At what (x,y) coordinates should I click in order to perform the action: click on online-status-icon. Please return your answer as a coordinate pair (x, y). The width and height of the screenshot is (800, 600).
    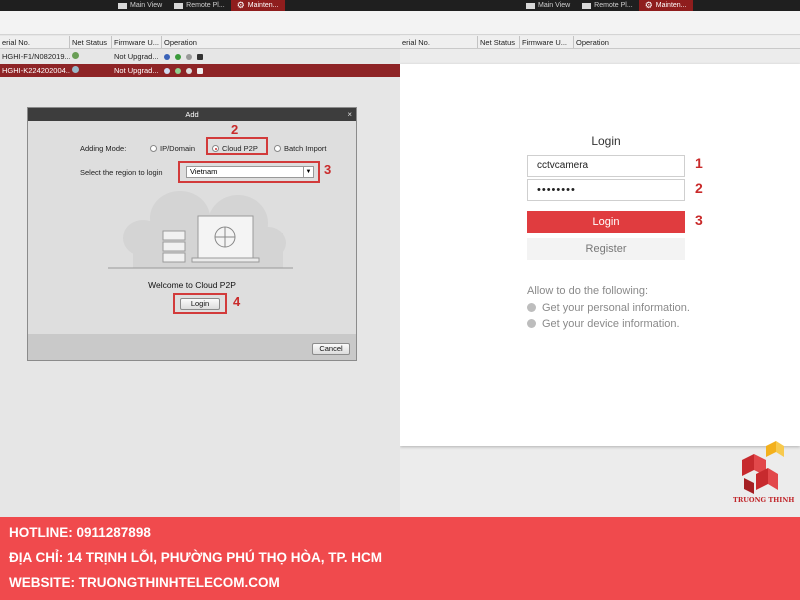
    Looking at the image, I should click on (75, 55).